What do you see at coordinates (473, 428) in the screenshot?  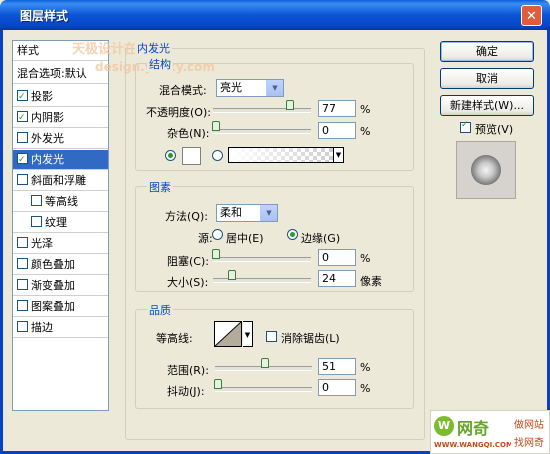 I see `logo-site-name: 网奇` at bounding box center [473, 428].